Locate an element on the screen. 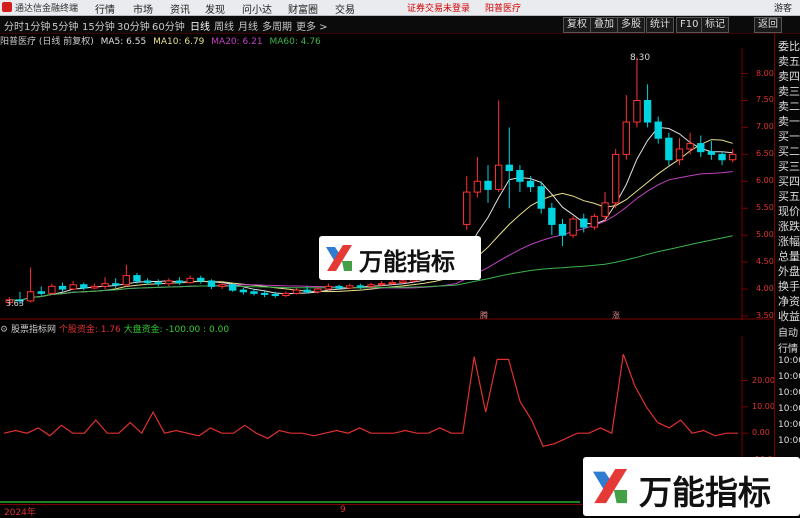 The width and height of the screenshot is (800, 518). guest-label: 游客 is located at coordinates (783, 7).